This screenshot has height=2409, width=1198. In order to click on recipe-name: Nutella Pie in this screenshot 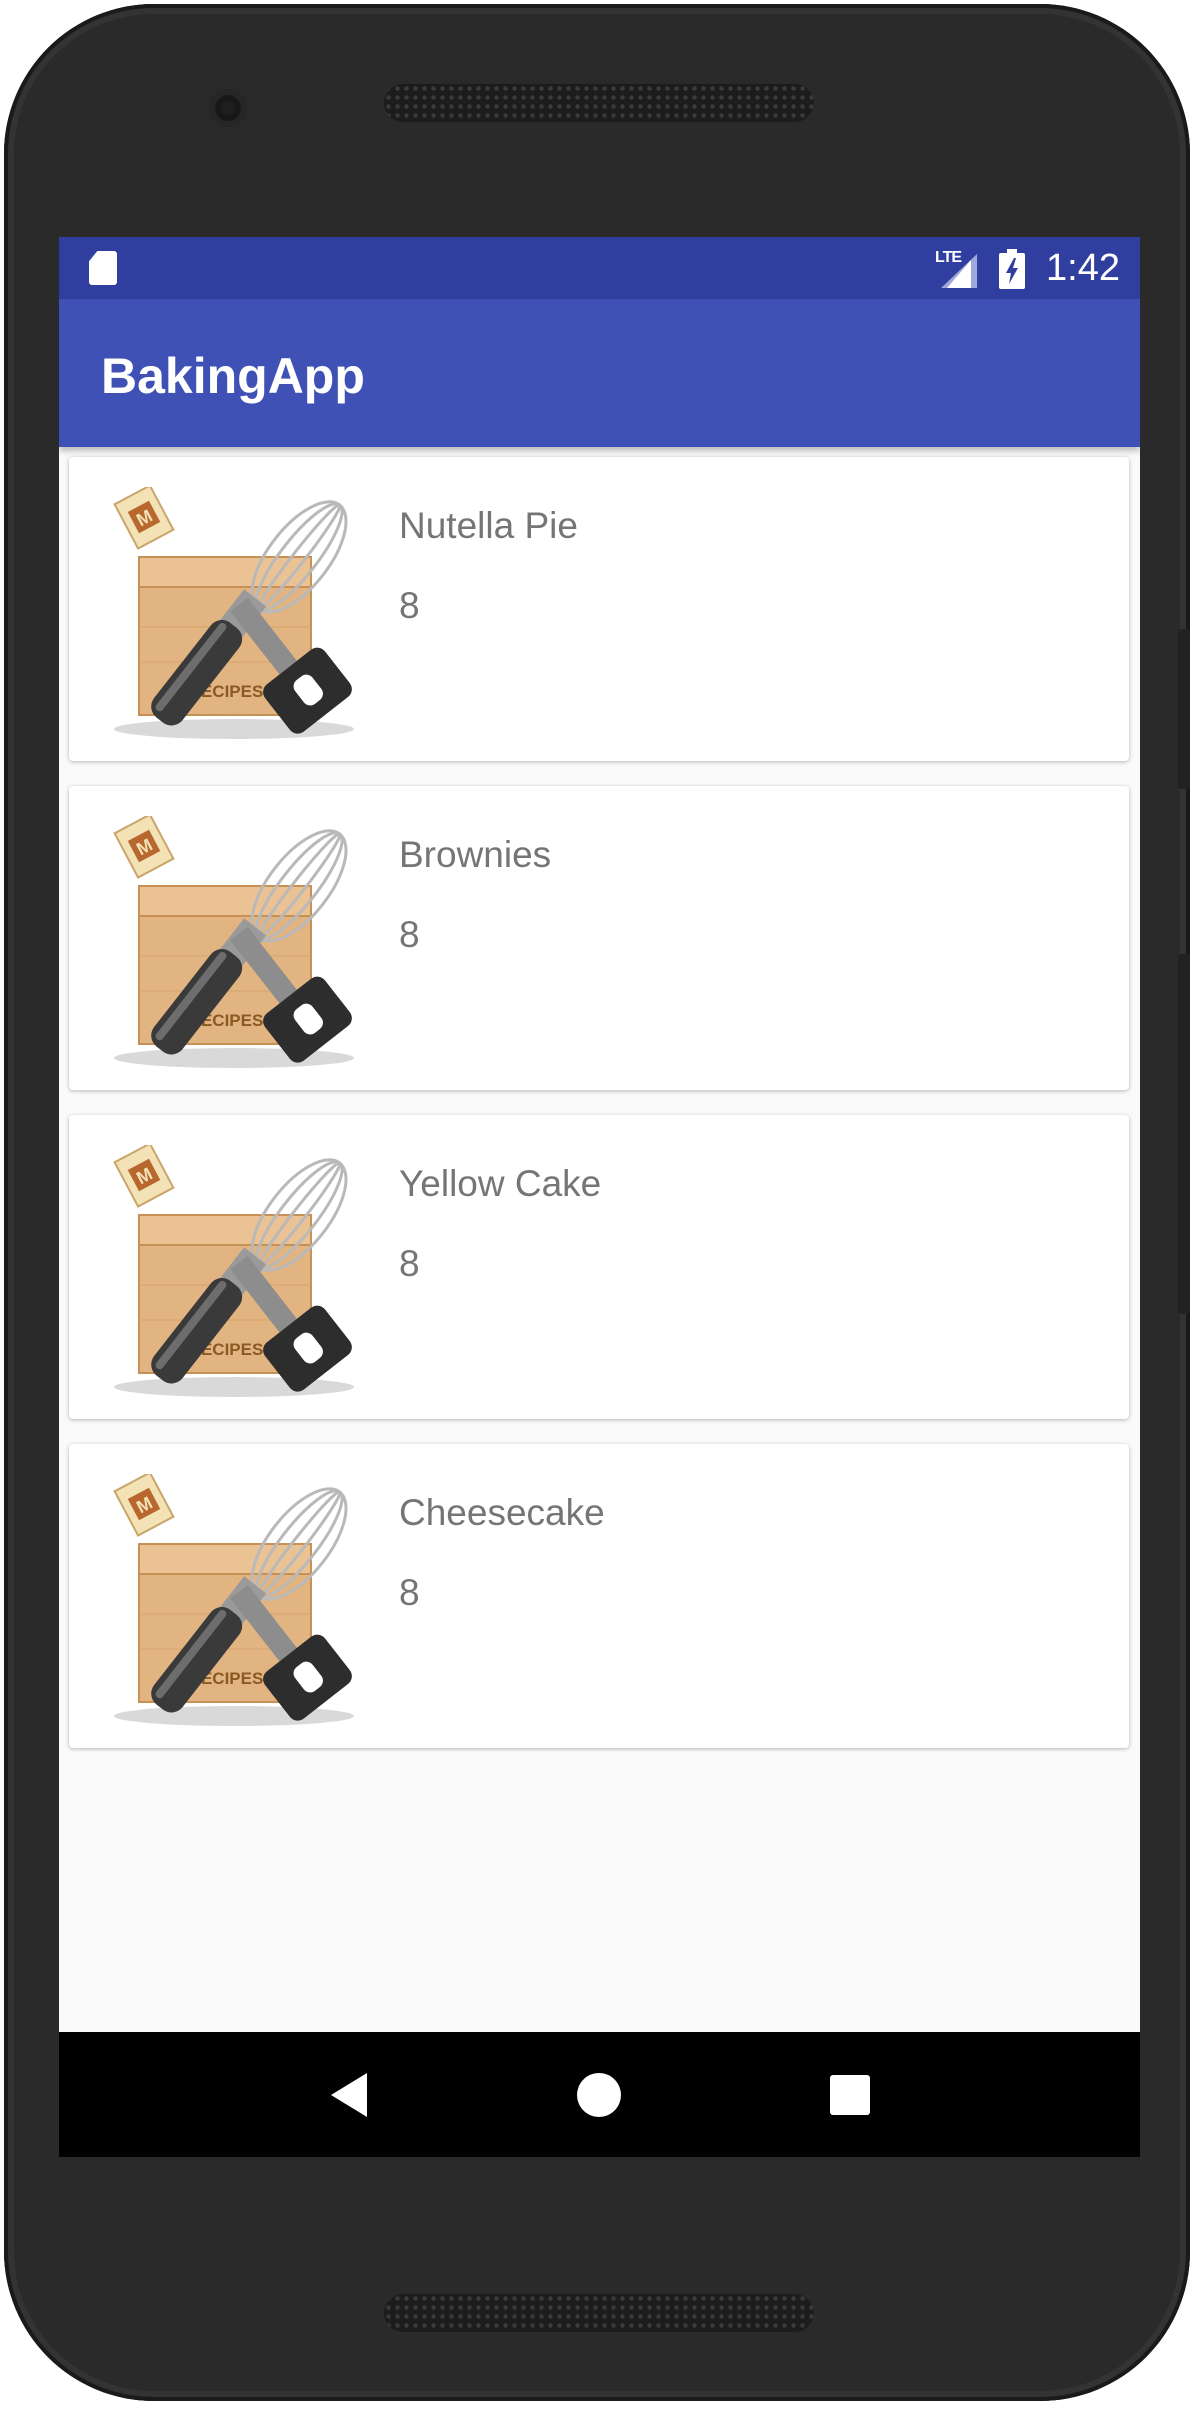, I will do `click(488, 525)`.